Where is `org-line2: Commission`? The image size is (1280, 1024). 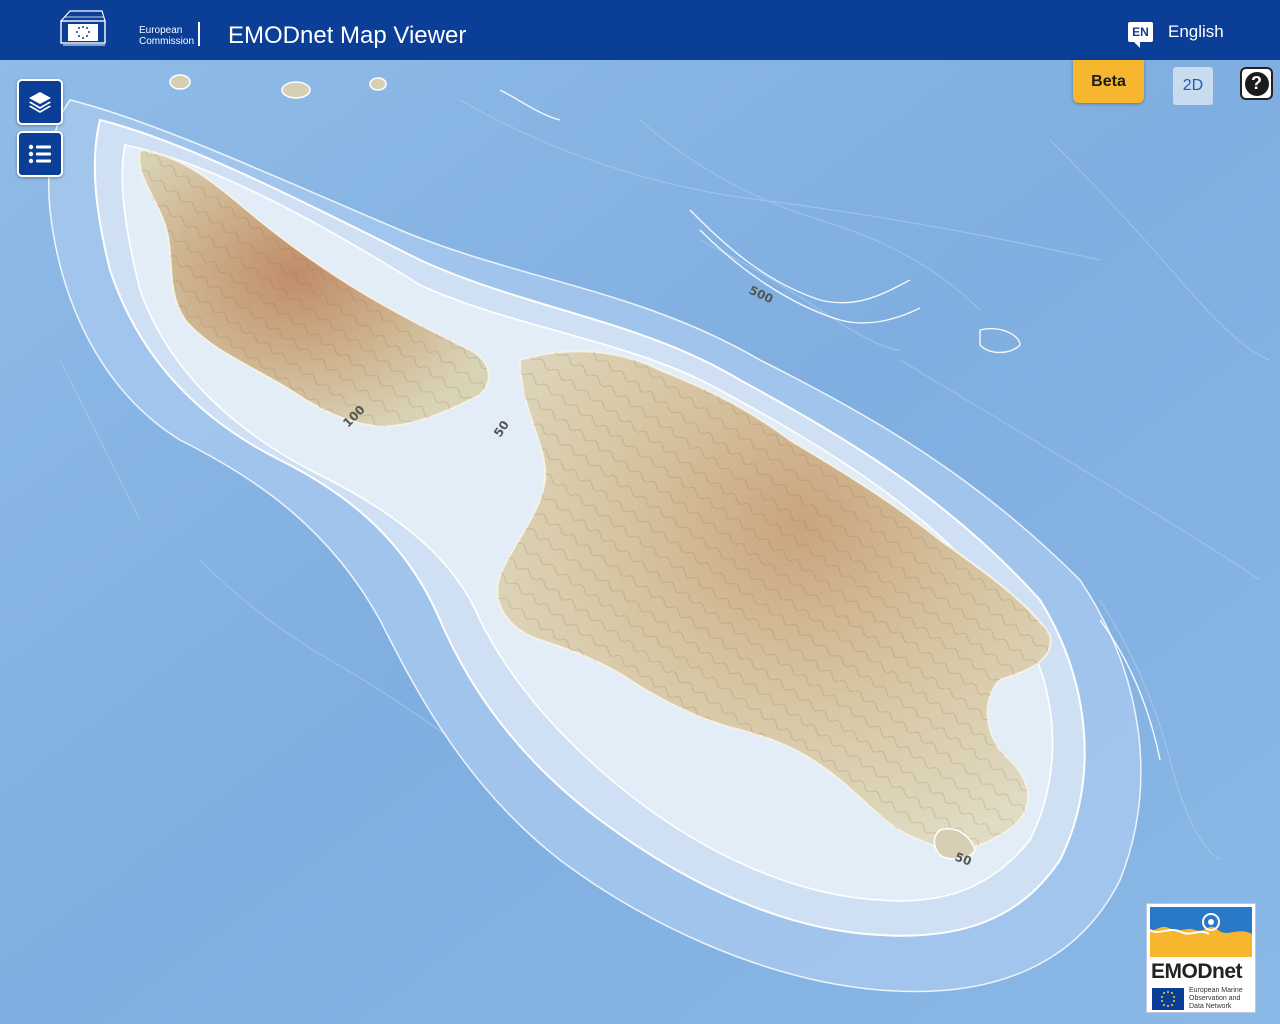 org-line2: Commission is located at coordinates (167, 41).